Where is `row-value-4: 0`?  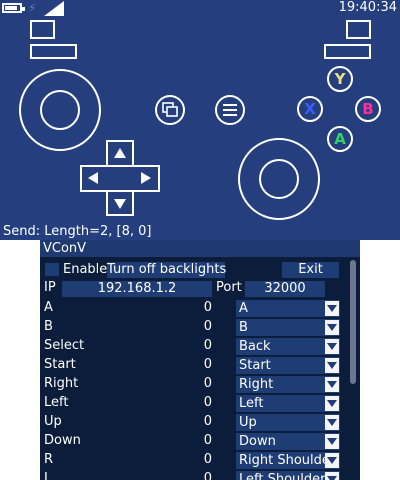 row-value-4: 0 is located at coordinates (207, 383).